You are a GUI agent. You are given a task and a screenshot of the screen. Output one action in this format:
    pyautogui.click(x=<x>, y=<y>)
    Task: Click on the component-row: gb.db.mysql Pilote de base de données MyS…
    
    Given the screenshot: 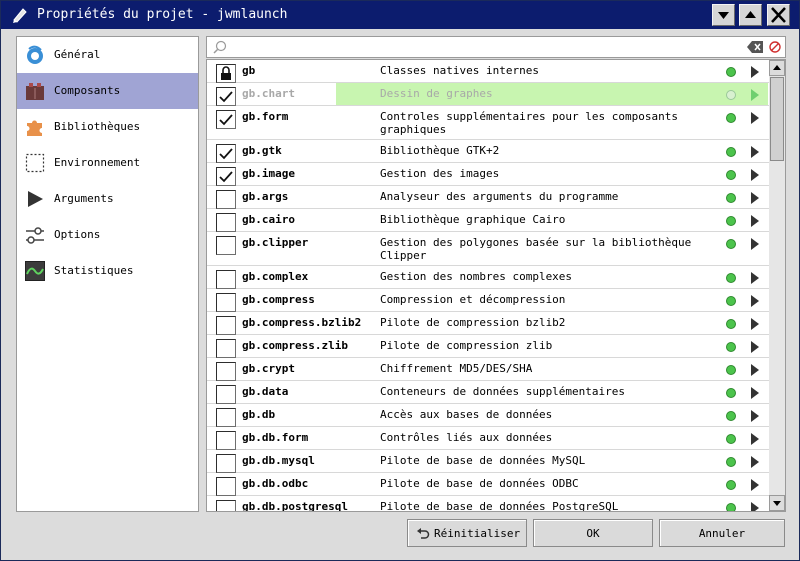 What is the action you would take?
    pyautogui.click(x=488, y=461)
    